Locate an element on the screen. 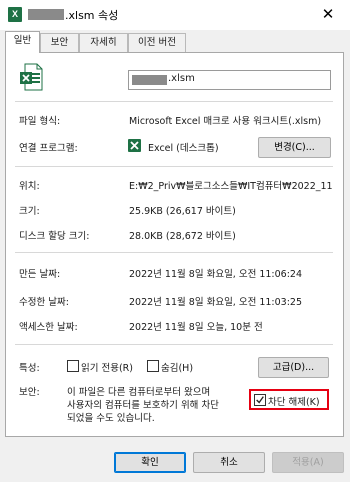  unblock-checkbox is located at coordinates (260, 400).